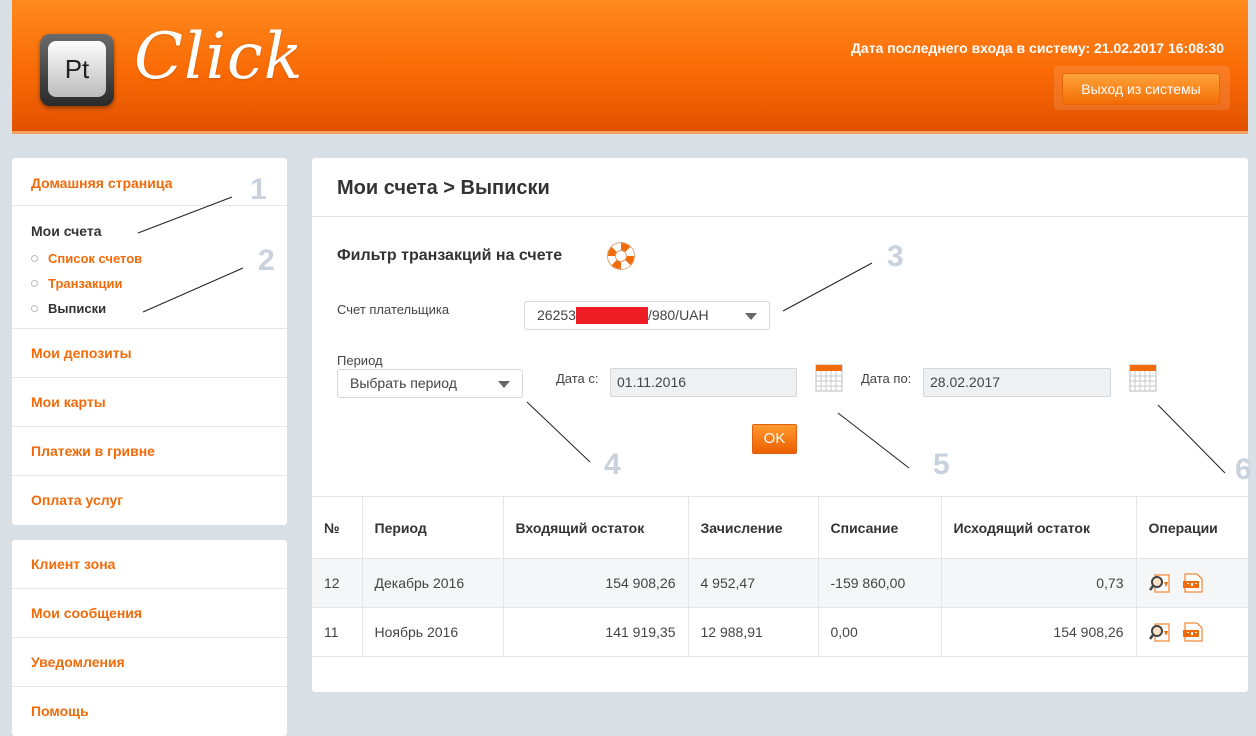 The width and height of the screenshot is (1256, 736). I want to click on logo-badge-text: Pt, so click(77, 69).